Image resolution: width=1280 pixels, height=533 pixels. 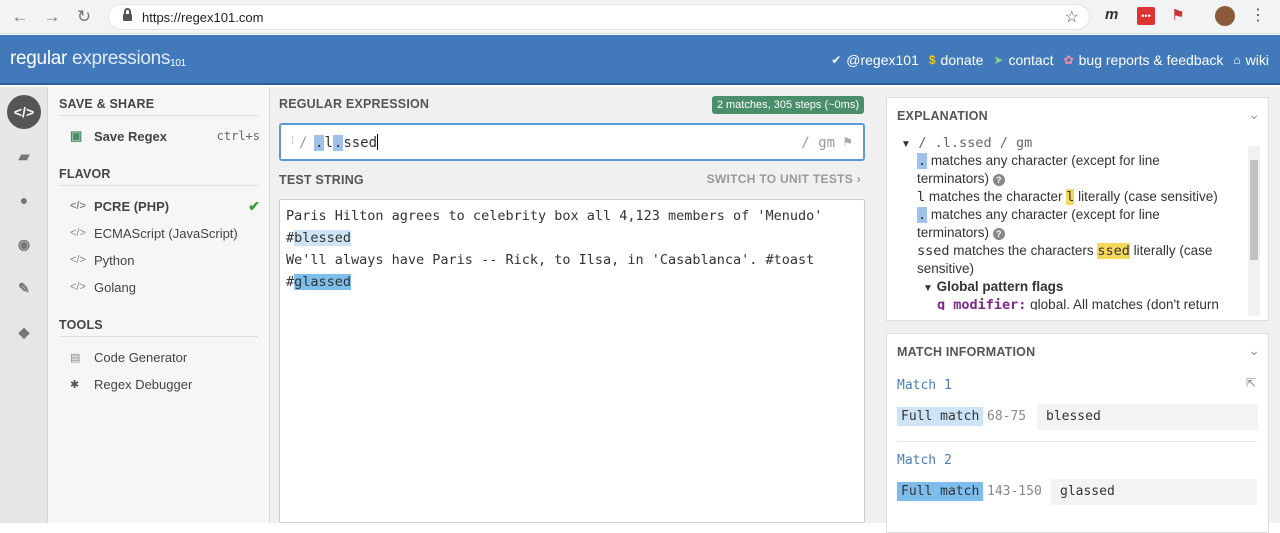 What do you see at coordinates (107, 104) in the screenshot?
I see `save-share-heading: SAVE & SHARE` at bounding box center [107, 104].